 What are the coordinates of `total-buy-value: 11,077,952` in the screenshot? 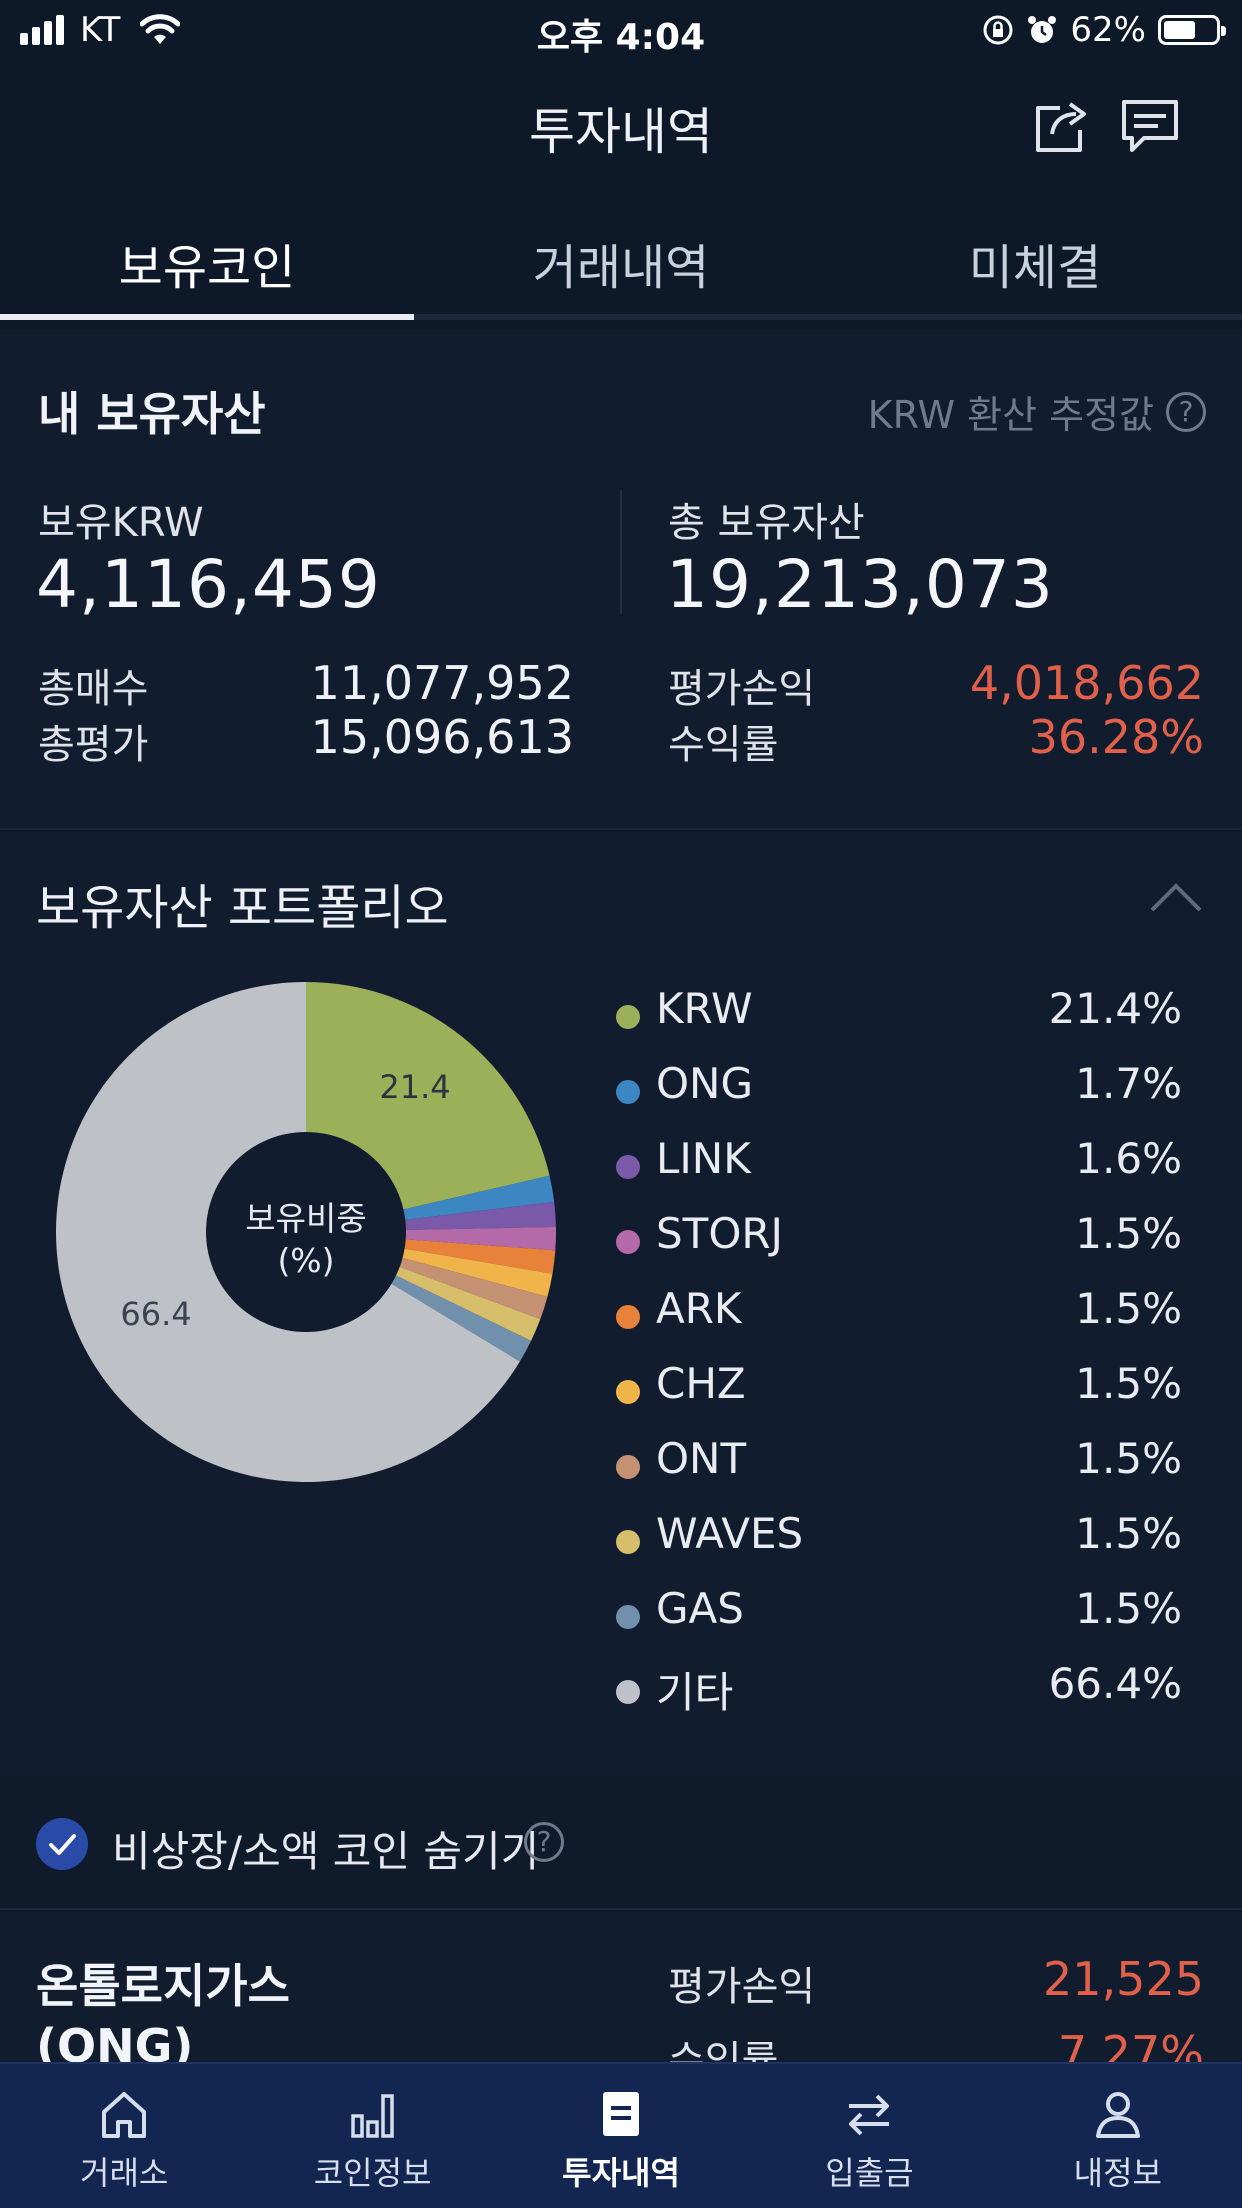 It's located at (442, 683).